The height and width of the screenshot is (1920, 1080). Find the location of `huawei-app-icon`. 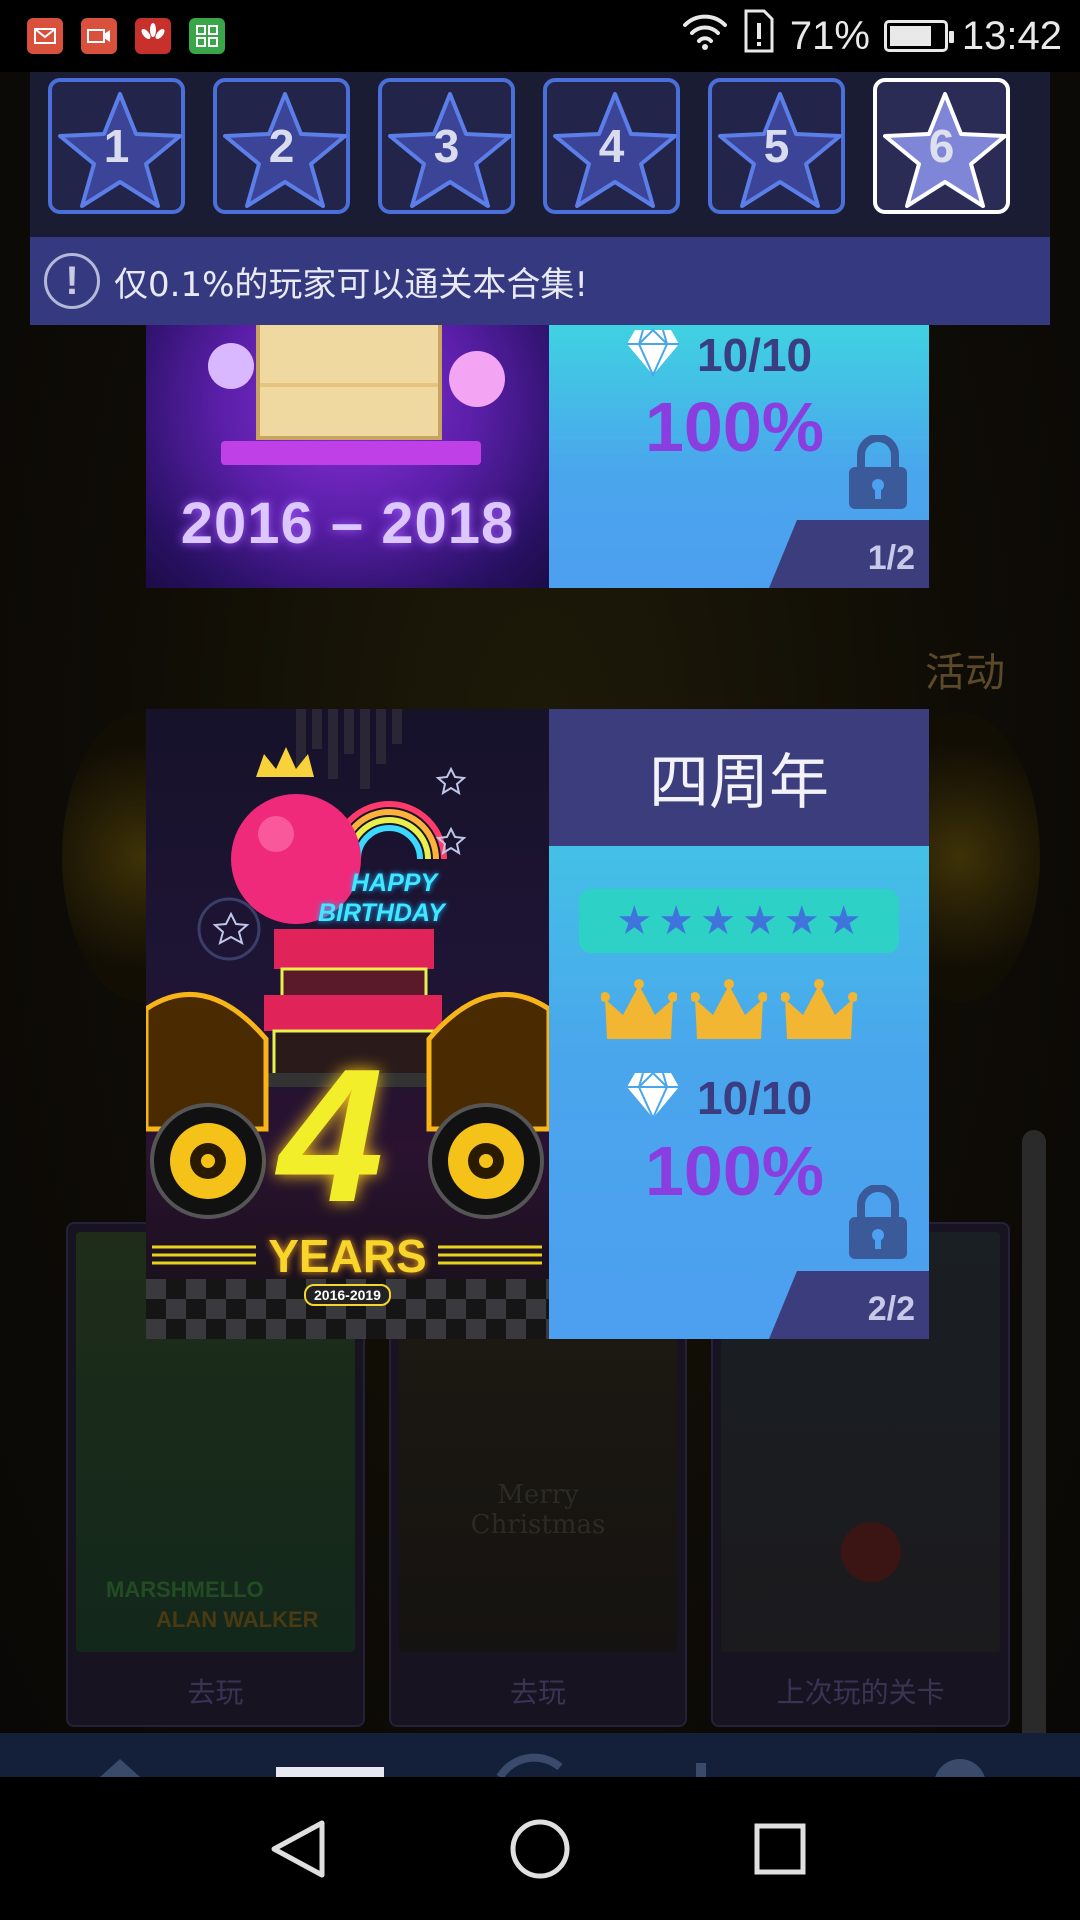

huawei-app-icon is located at coordinates (153, 36).